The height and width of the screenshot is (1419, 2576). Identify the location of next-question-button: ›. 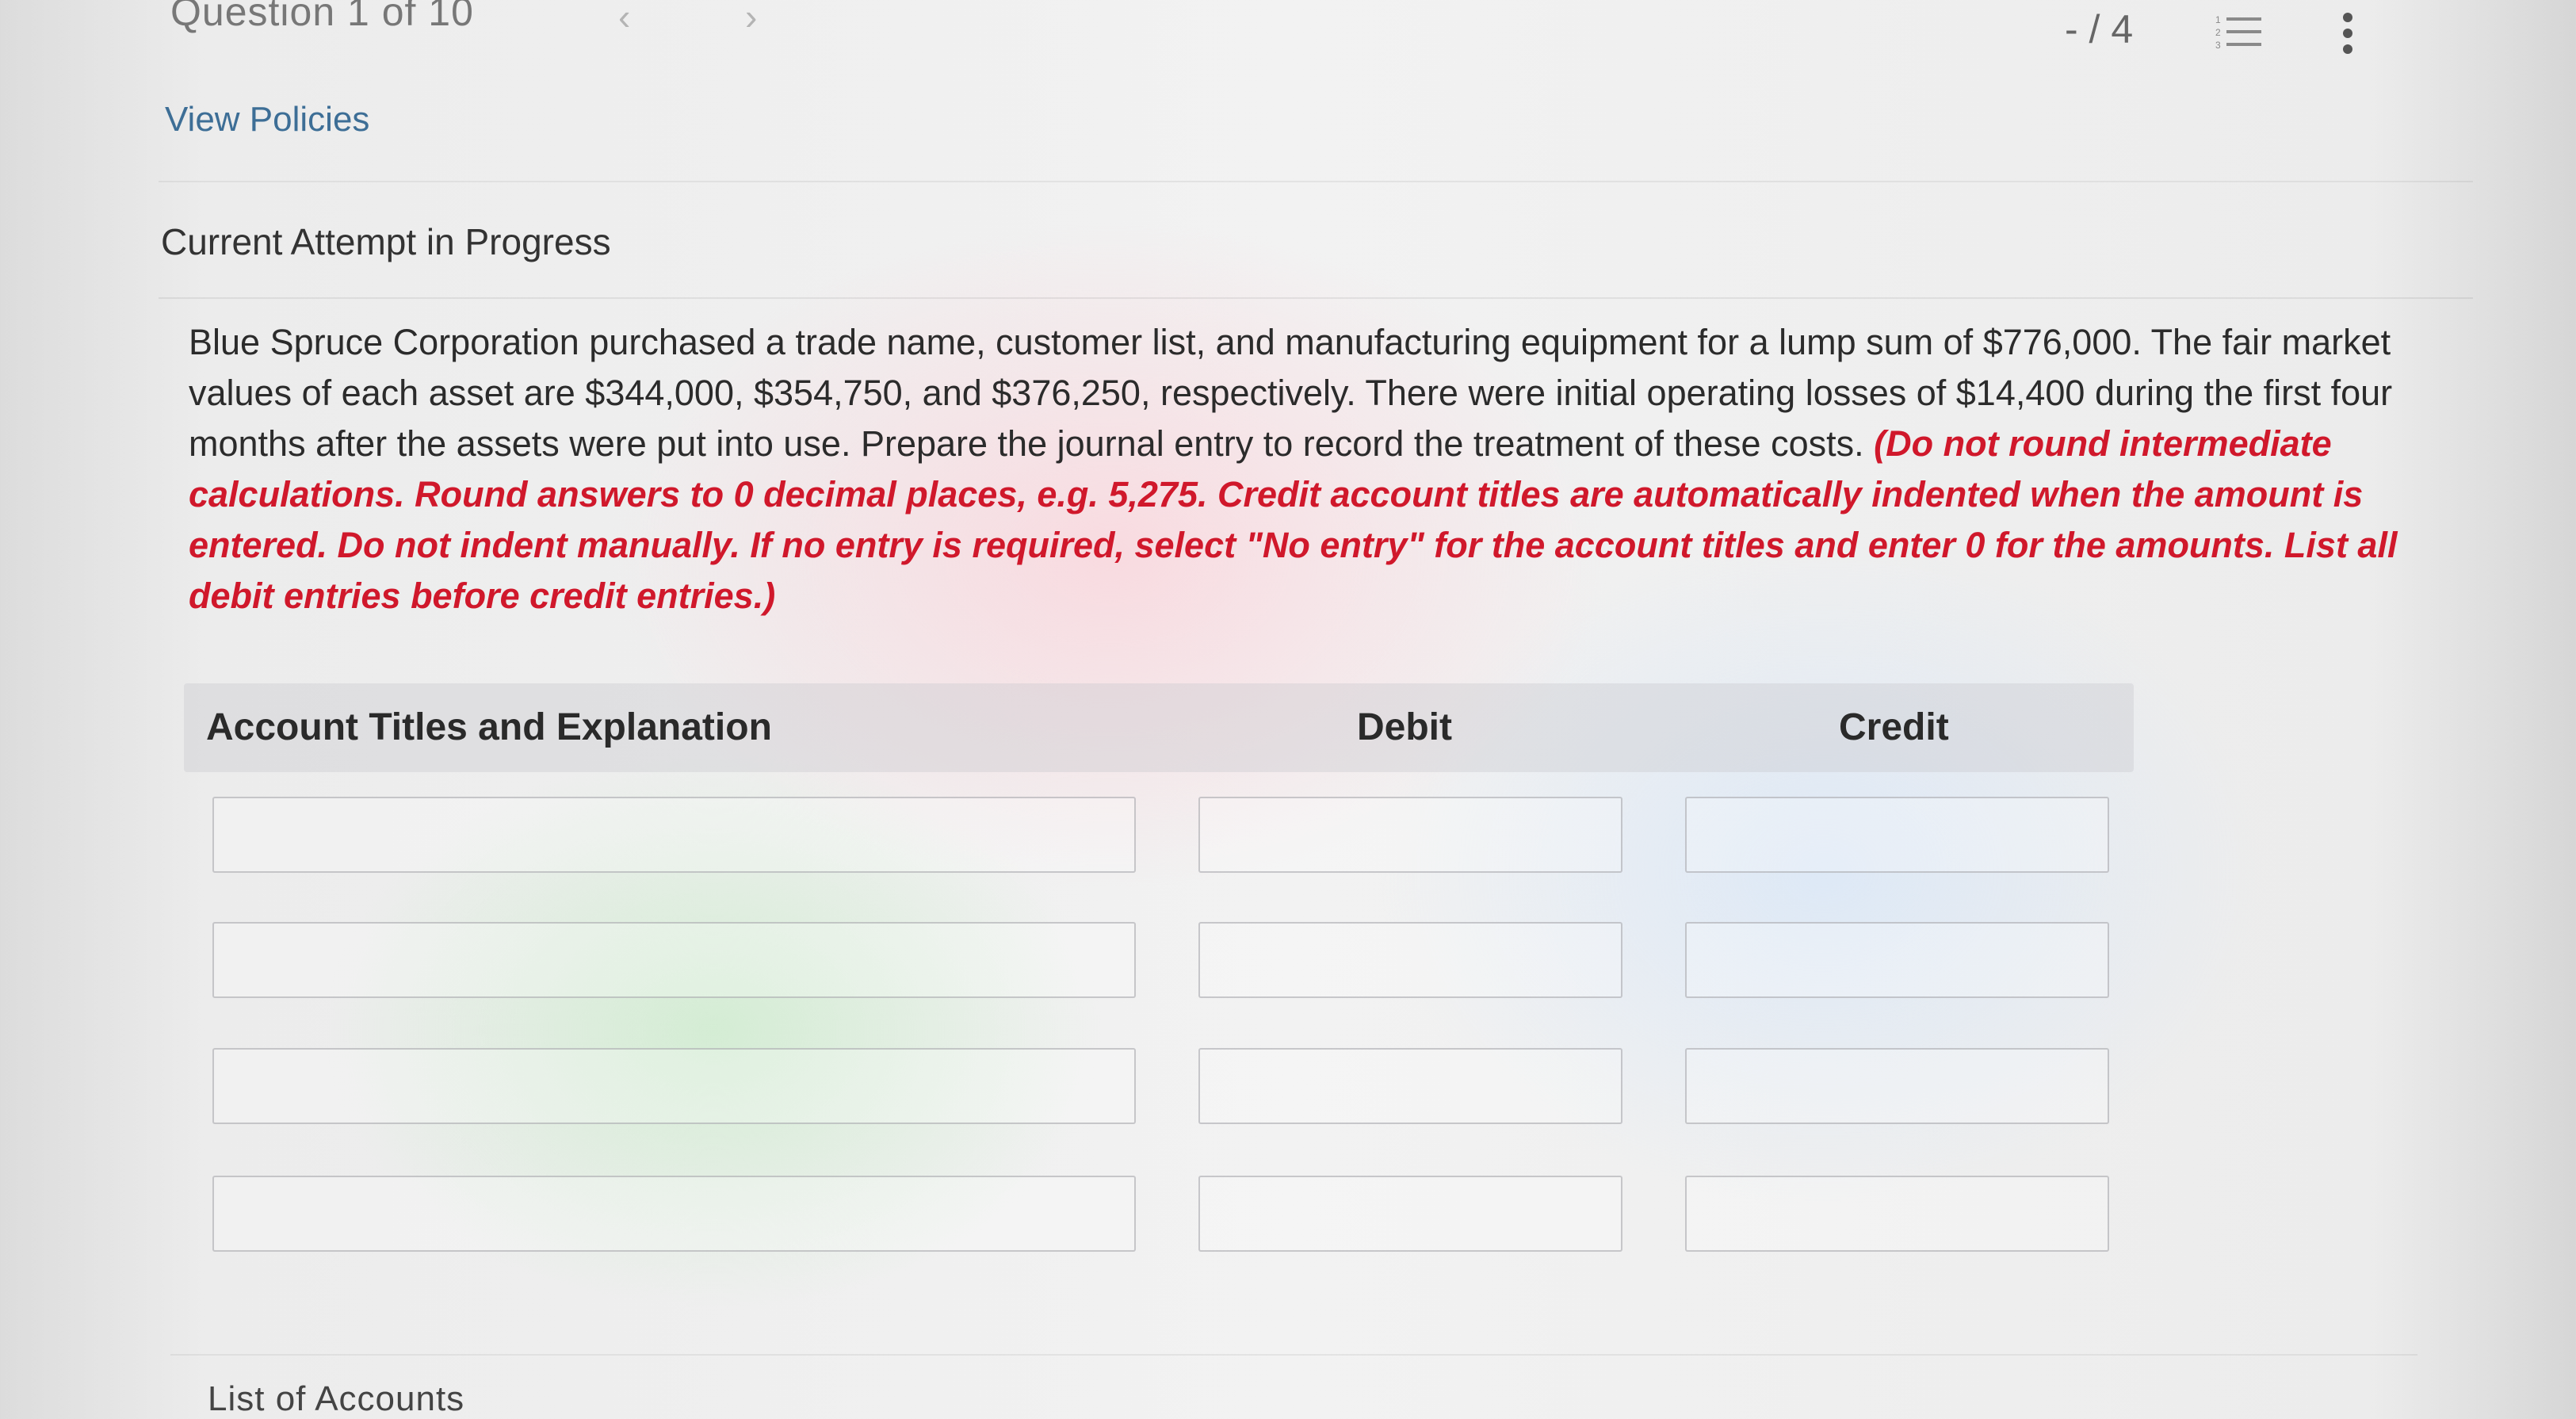
(751, 19).